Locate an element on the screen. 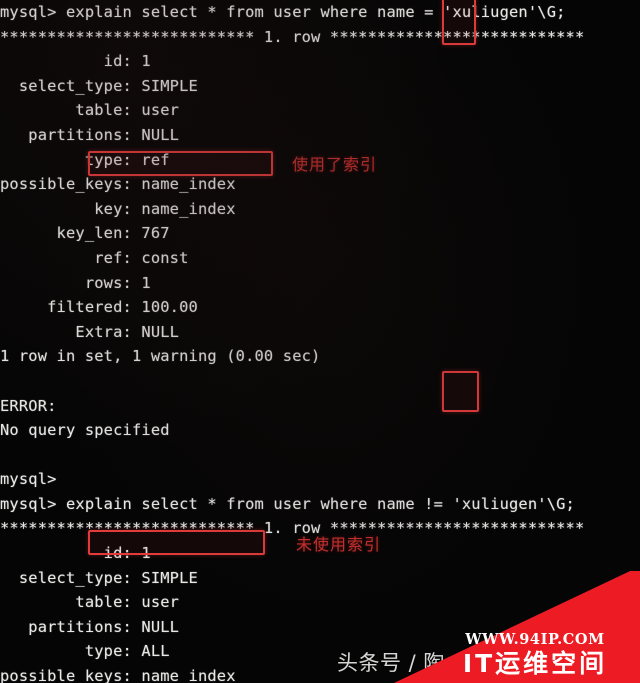 This screenshot has height=683, width=640. highlight-box-key-name-index is located at coordinates (180, 163).